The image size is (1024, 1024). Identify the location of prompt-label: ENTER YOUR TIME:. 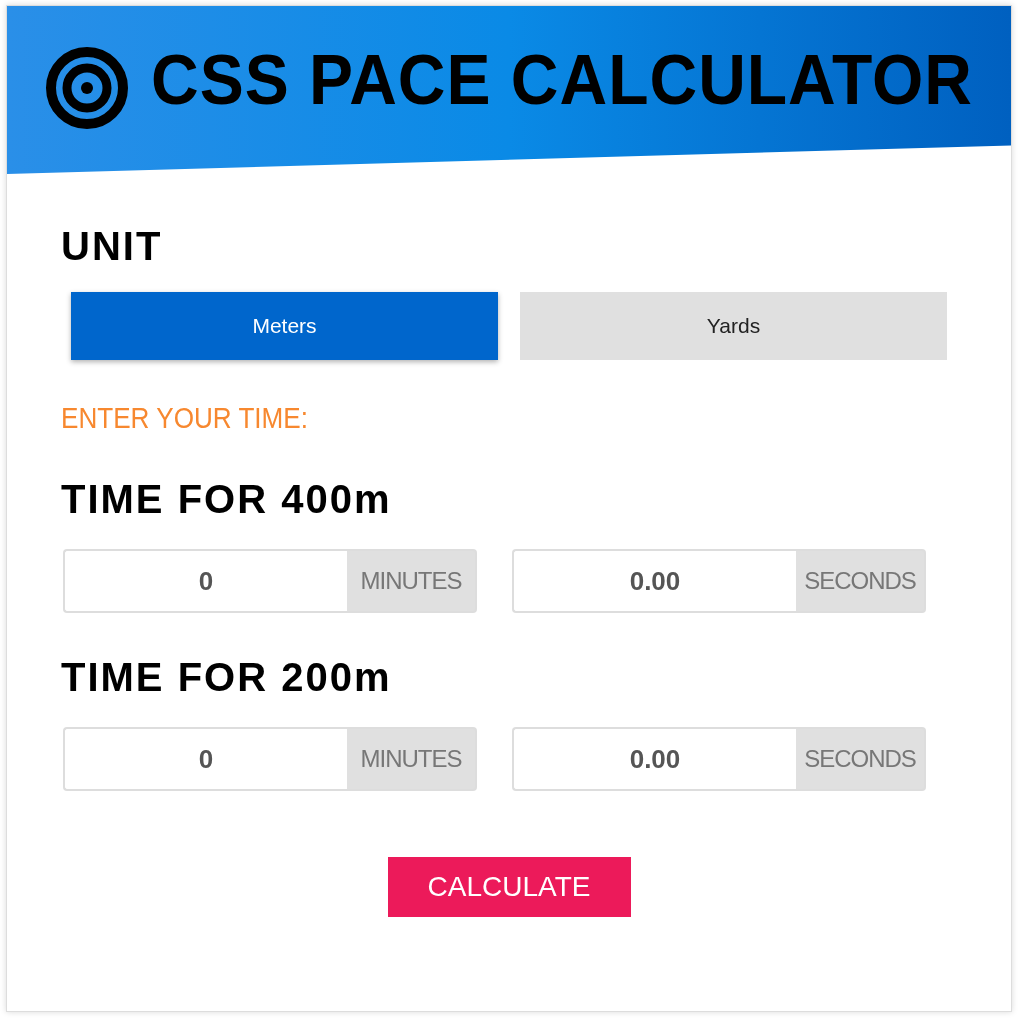
(184, 418).